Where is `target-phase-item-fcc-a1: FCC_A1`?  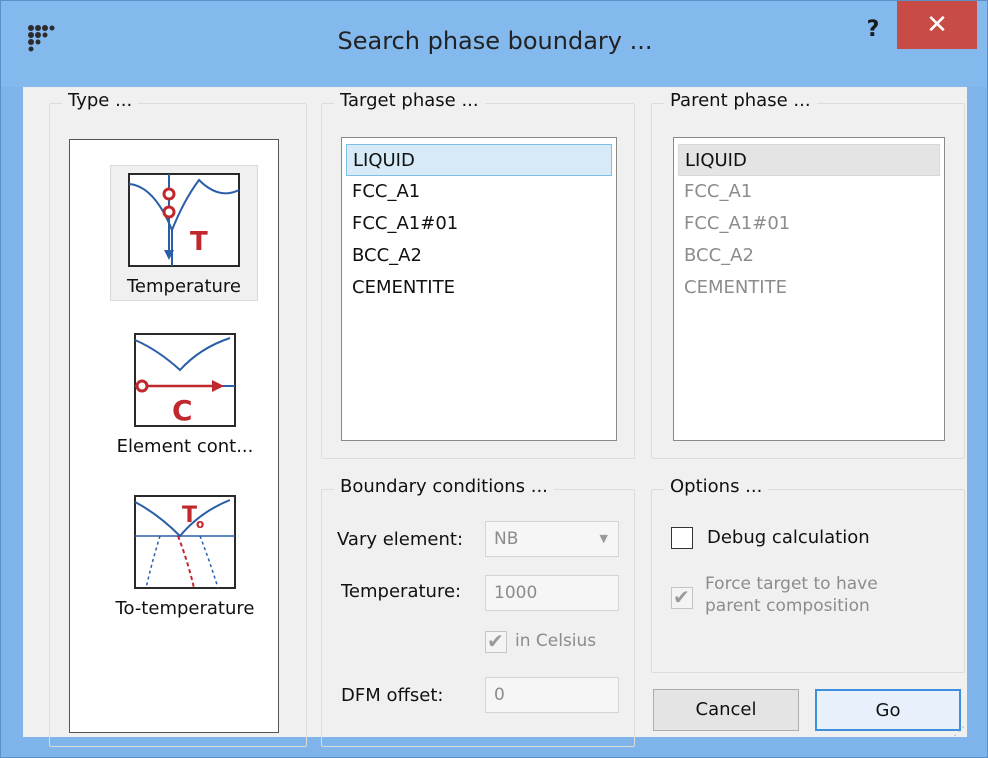
target-phase-item-fcc-a1: FCC_A1 is located at coordinates (479, 192).